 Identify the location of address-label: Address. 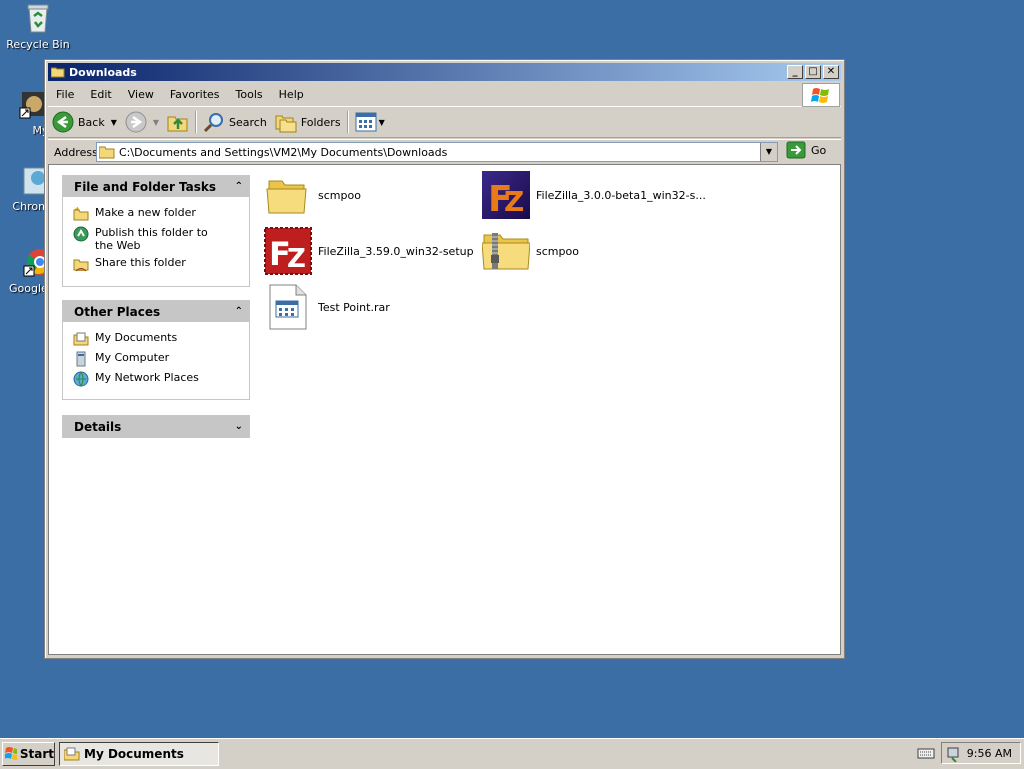
(76, 152).